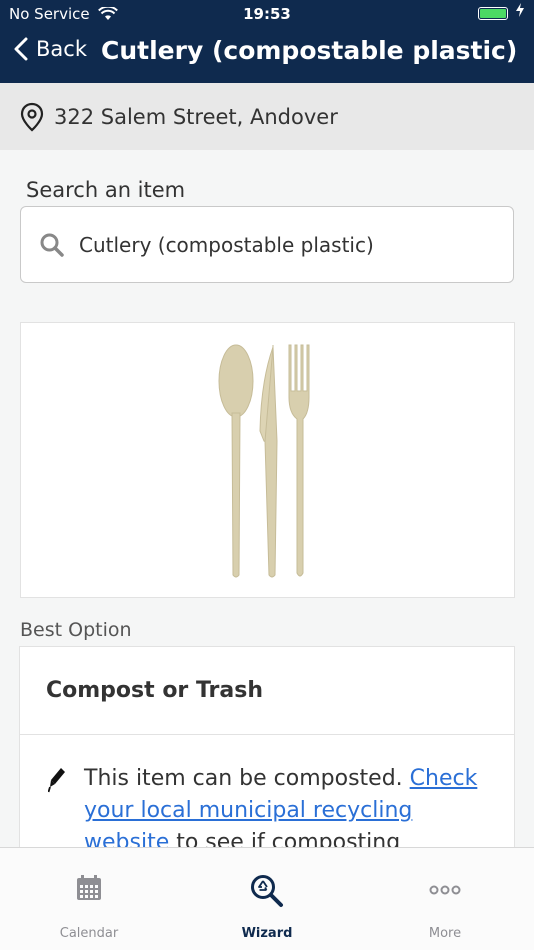  What do you see at coordinates (106, 190) in the screenshot?
I see `search-label: Search an item` at bounding box center [106, 190].